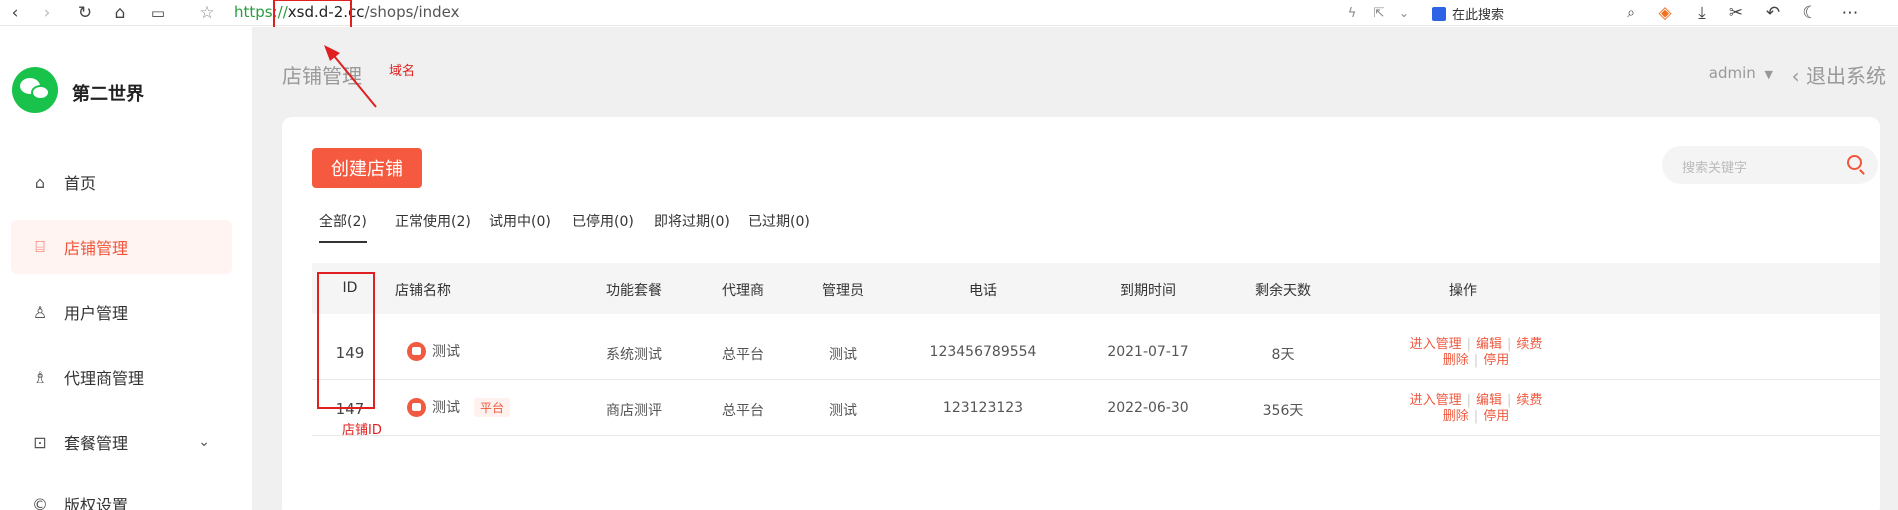 This screenshot has height=510, width=1898. I want to click on lightning-icon: ϟ, so click(1352, 13).